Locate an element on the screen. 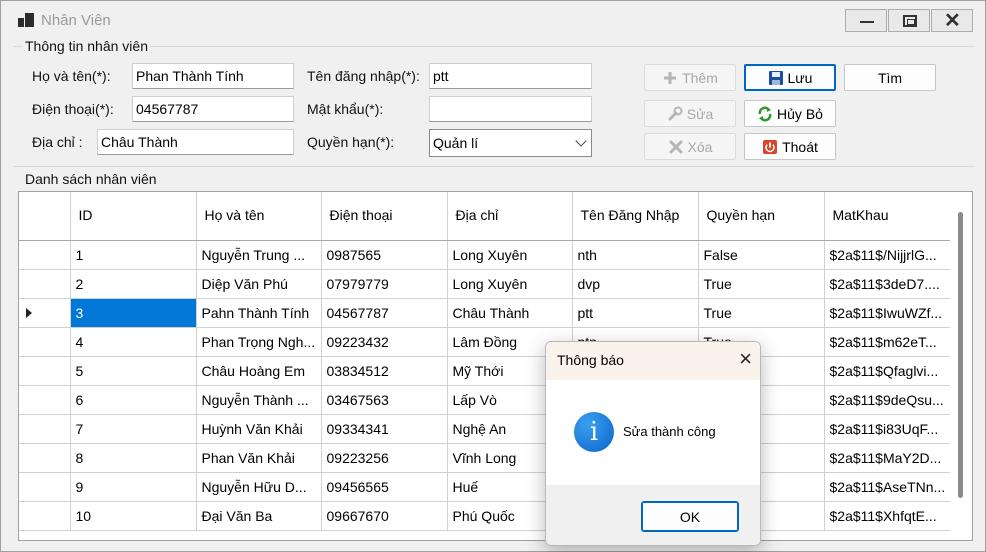 The image size is (986, 552). cell-phone: 04567787 is located at coordinates (384, 313).